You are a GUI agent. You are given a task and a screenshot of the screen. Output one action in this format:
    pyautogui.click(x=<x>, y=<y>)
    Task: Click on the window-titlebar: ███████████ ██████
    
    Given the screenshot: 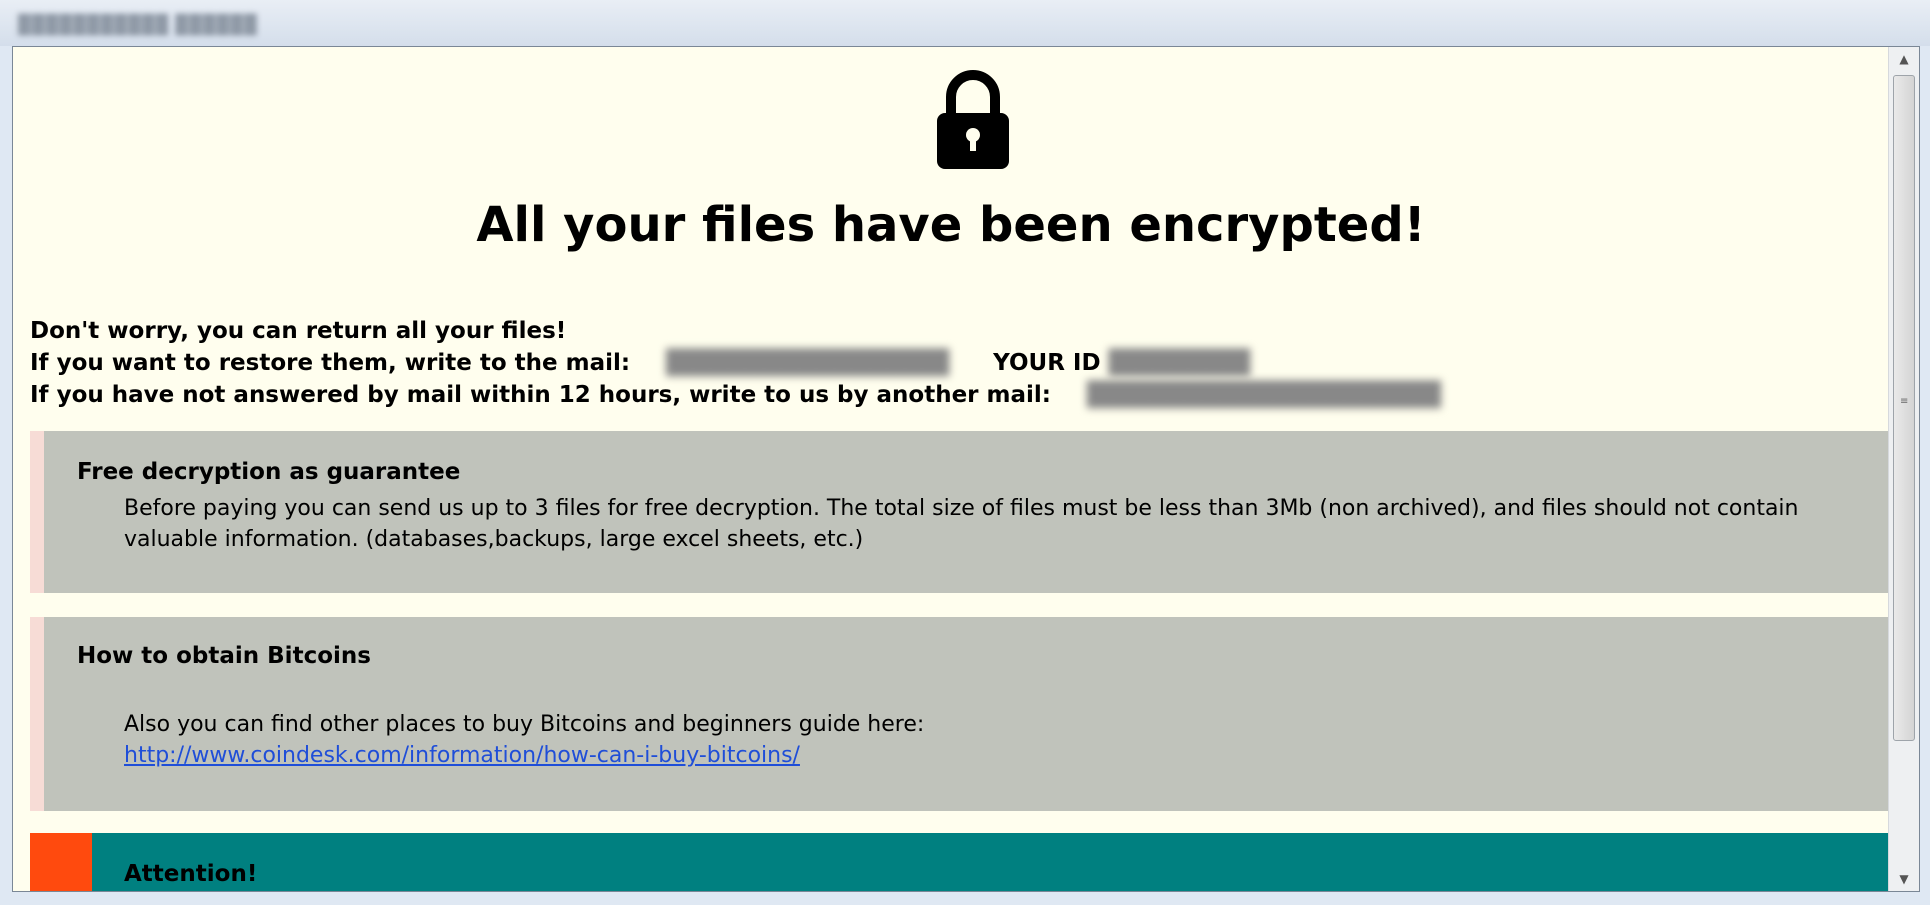 What is the action you would take?
    pyautogui.click(x=965, y=23)
    